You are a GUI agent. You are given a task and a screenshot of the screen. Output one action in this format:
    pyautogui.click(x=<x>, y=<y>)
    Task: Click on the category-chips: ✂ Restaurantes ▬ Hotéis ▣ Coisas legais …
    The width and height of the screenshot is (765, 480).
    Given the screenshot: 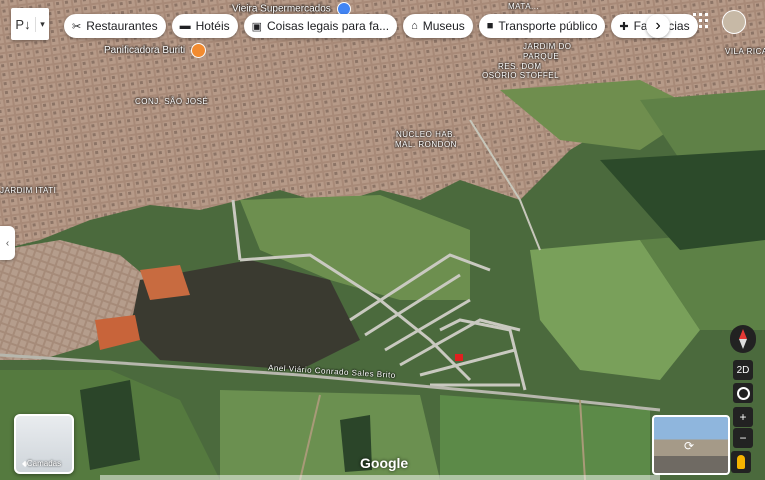 What is the action you would take?
    pyautogui.click(x=381, y=26)
    